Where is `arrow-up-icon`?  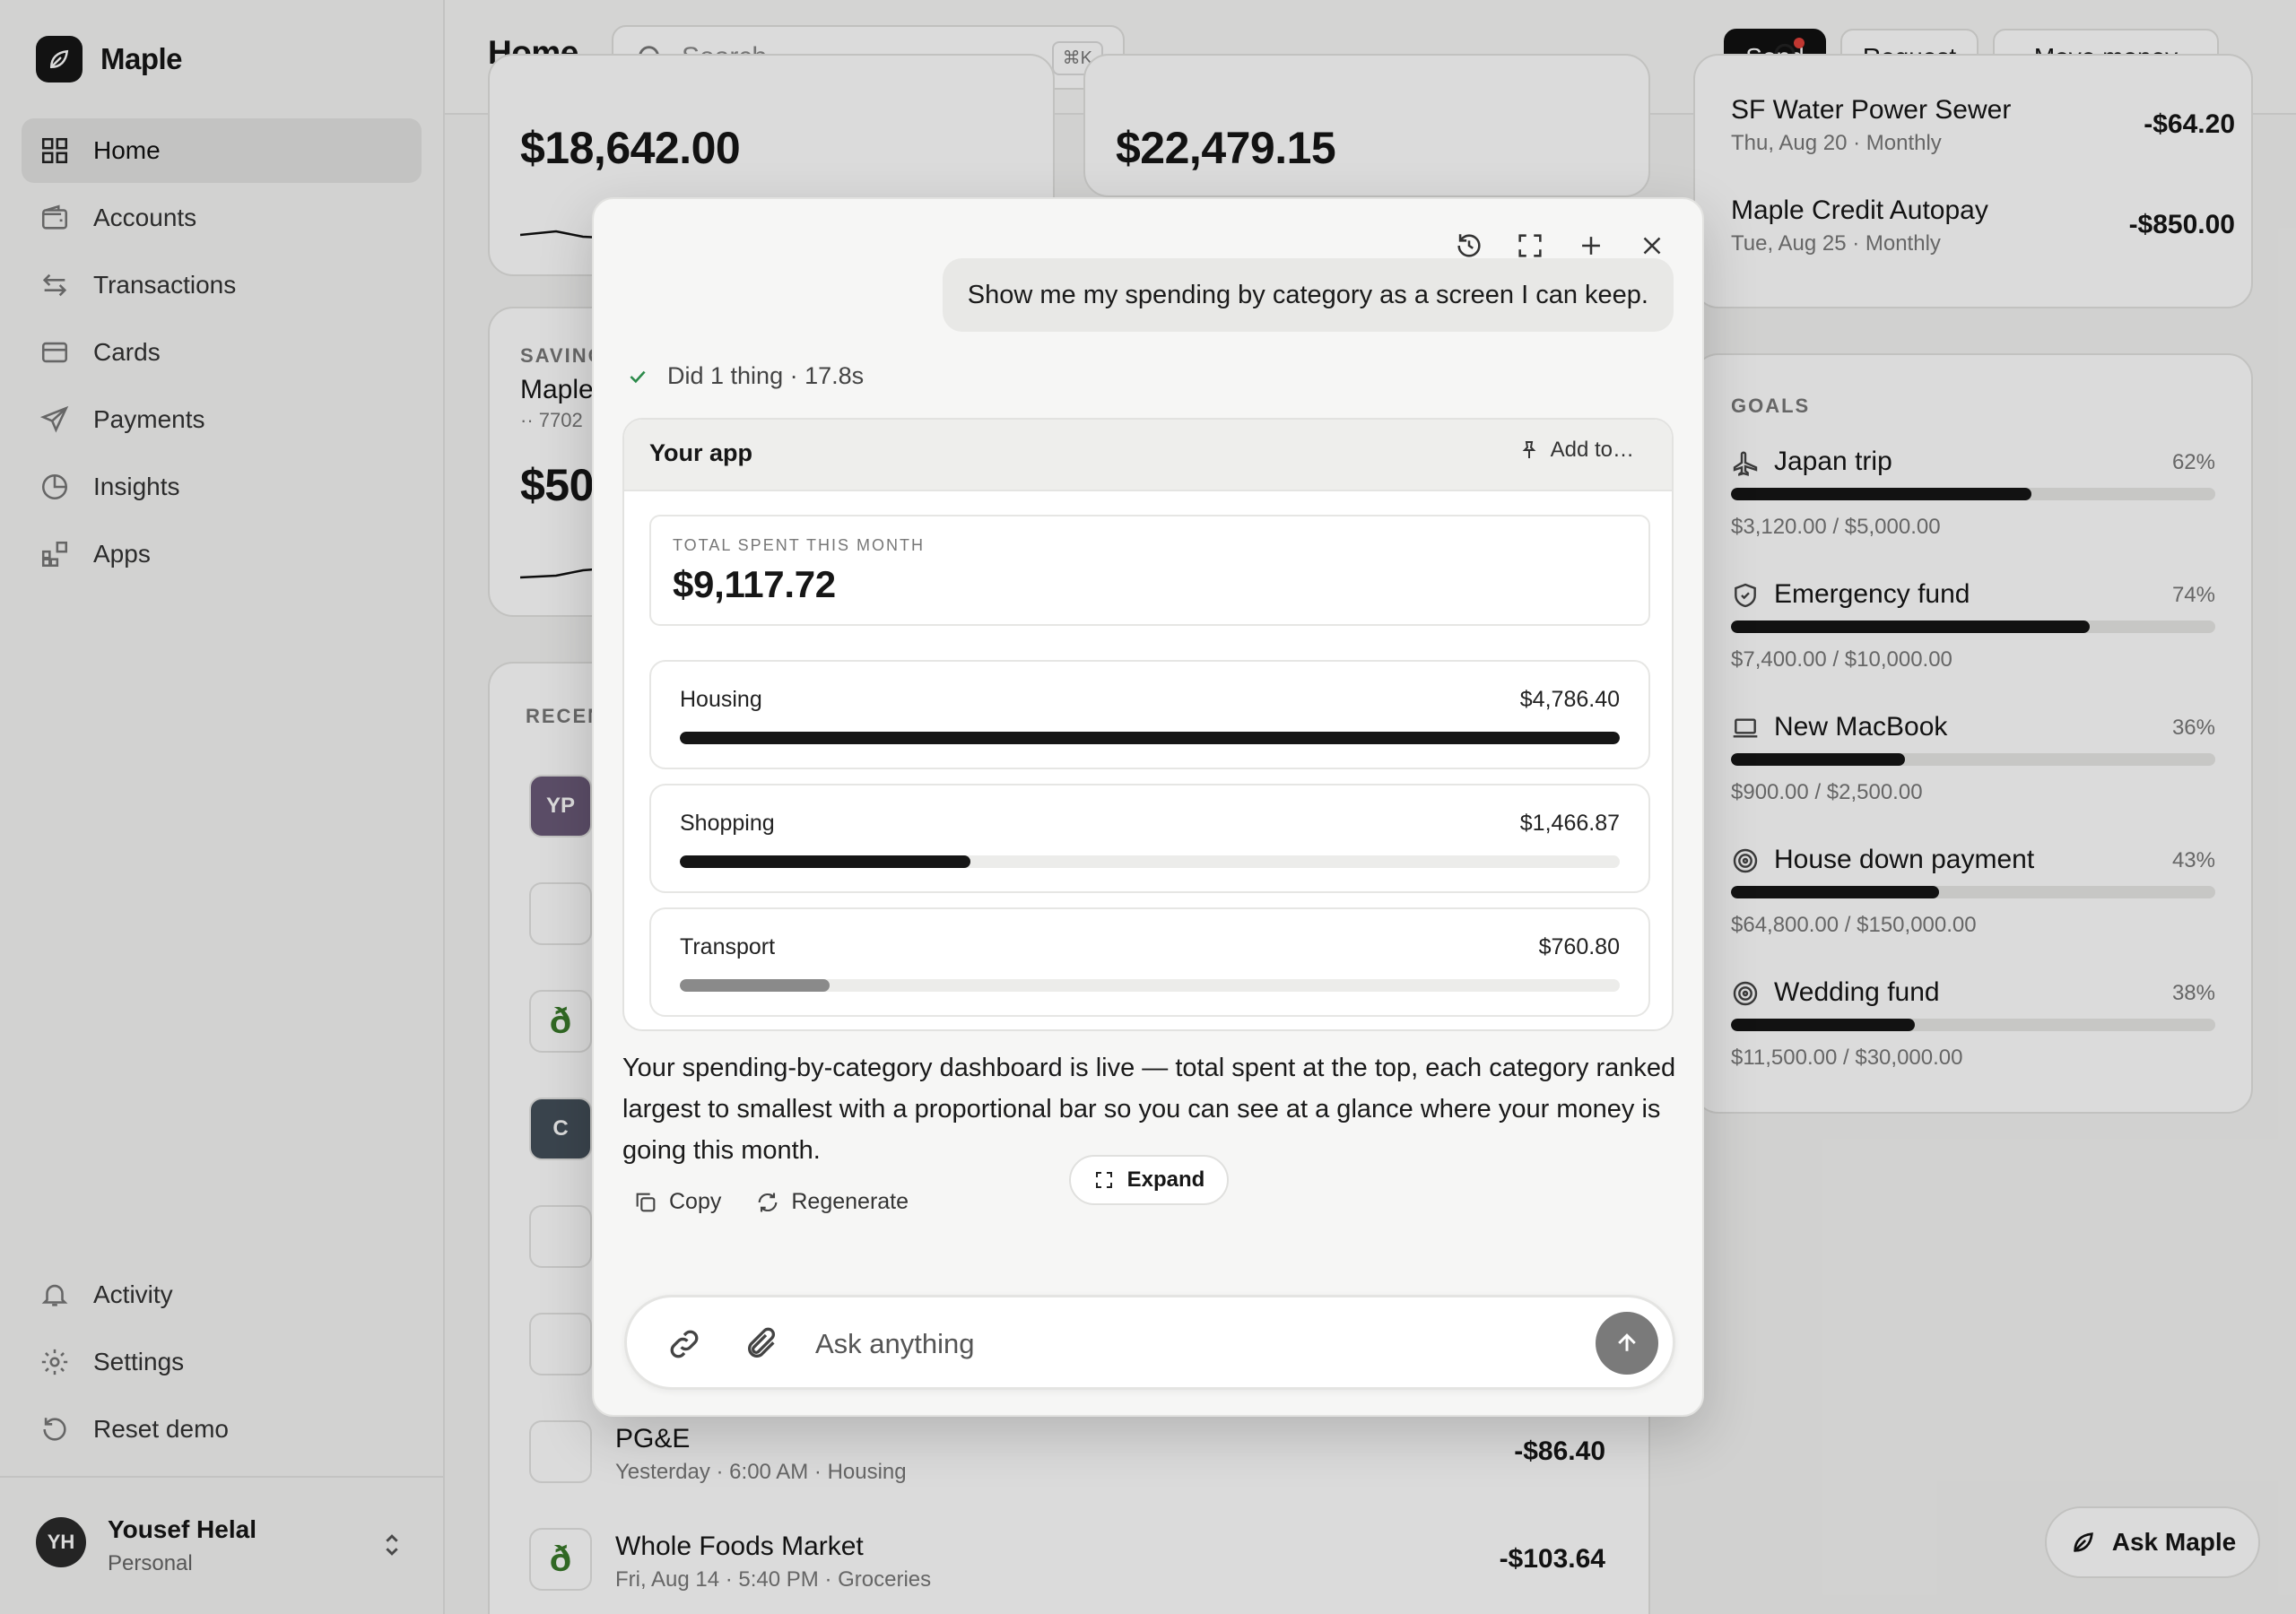
arrow-up-icon is located at coordinates (1627, 1342).